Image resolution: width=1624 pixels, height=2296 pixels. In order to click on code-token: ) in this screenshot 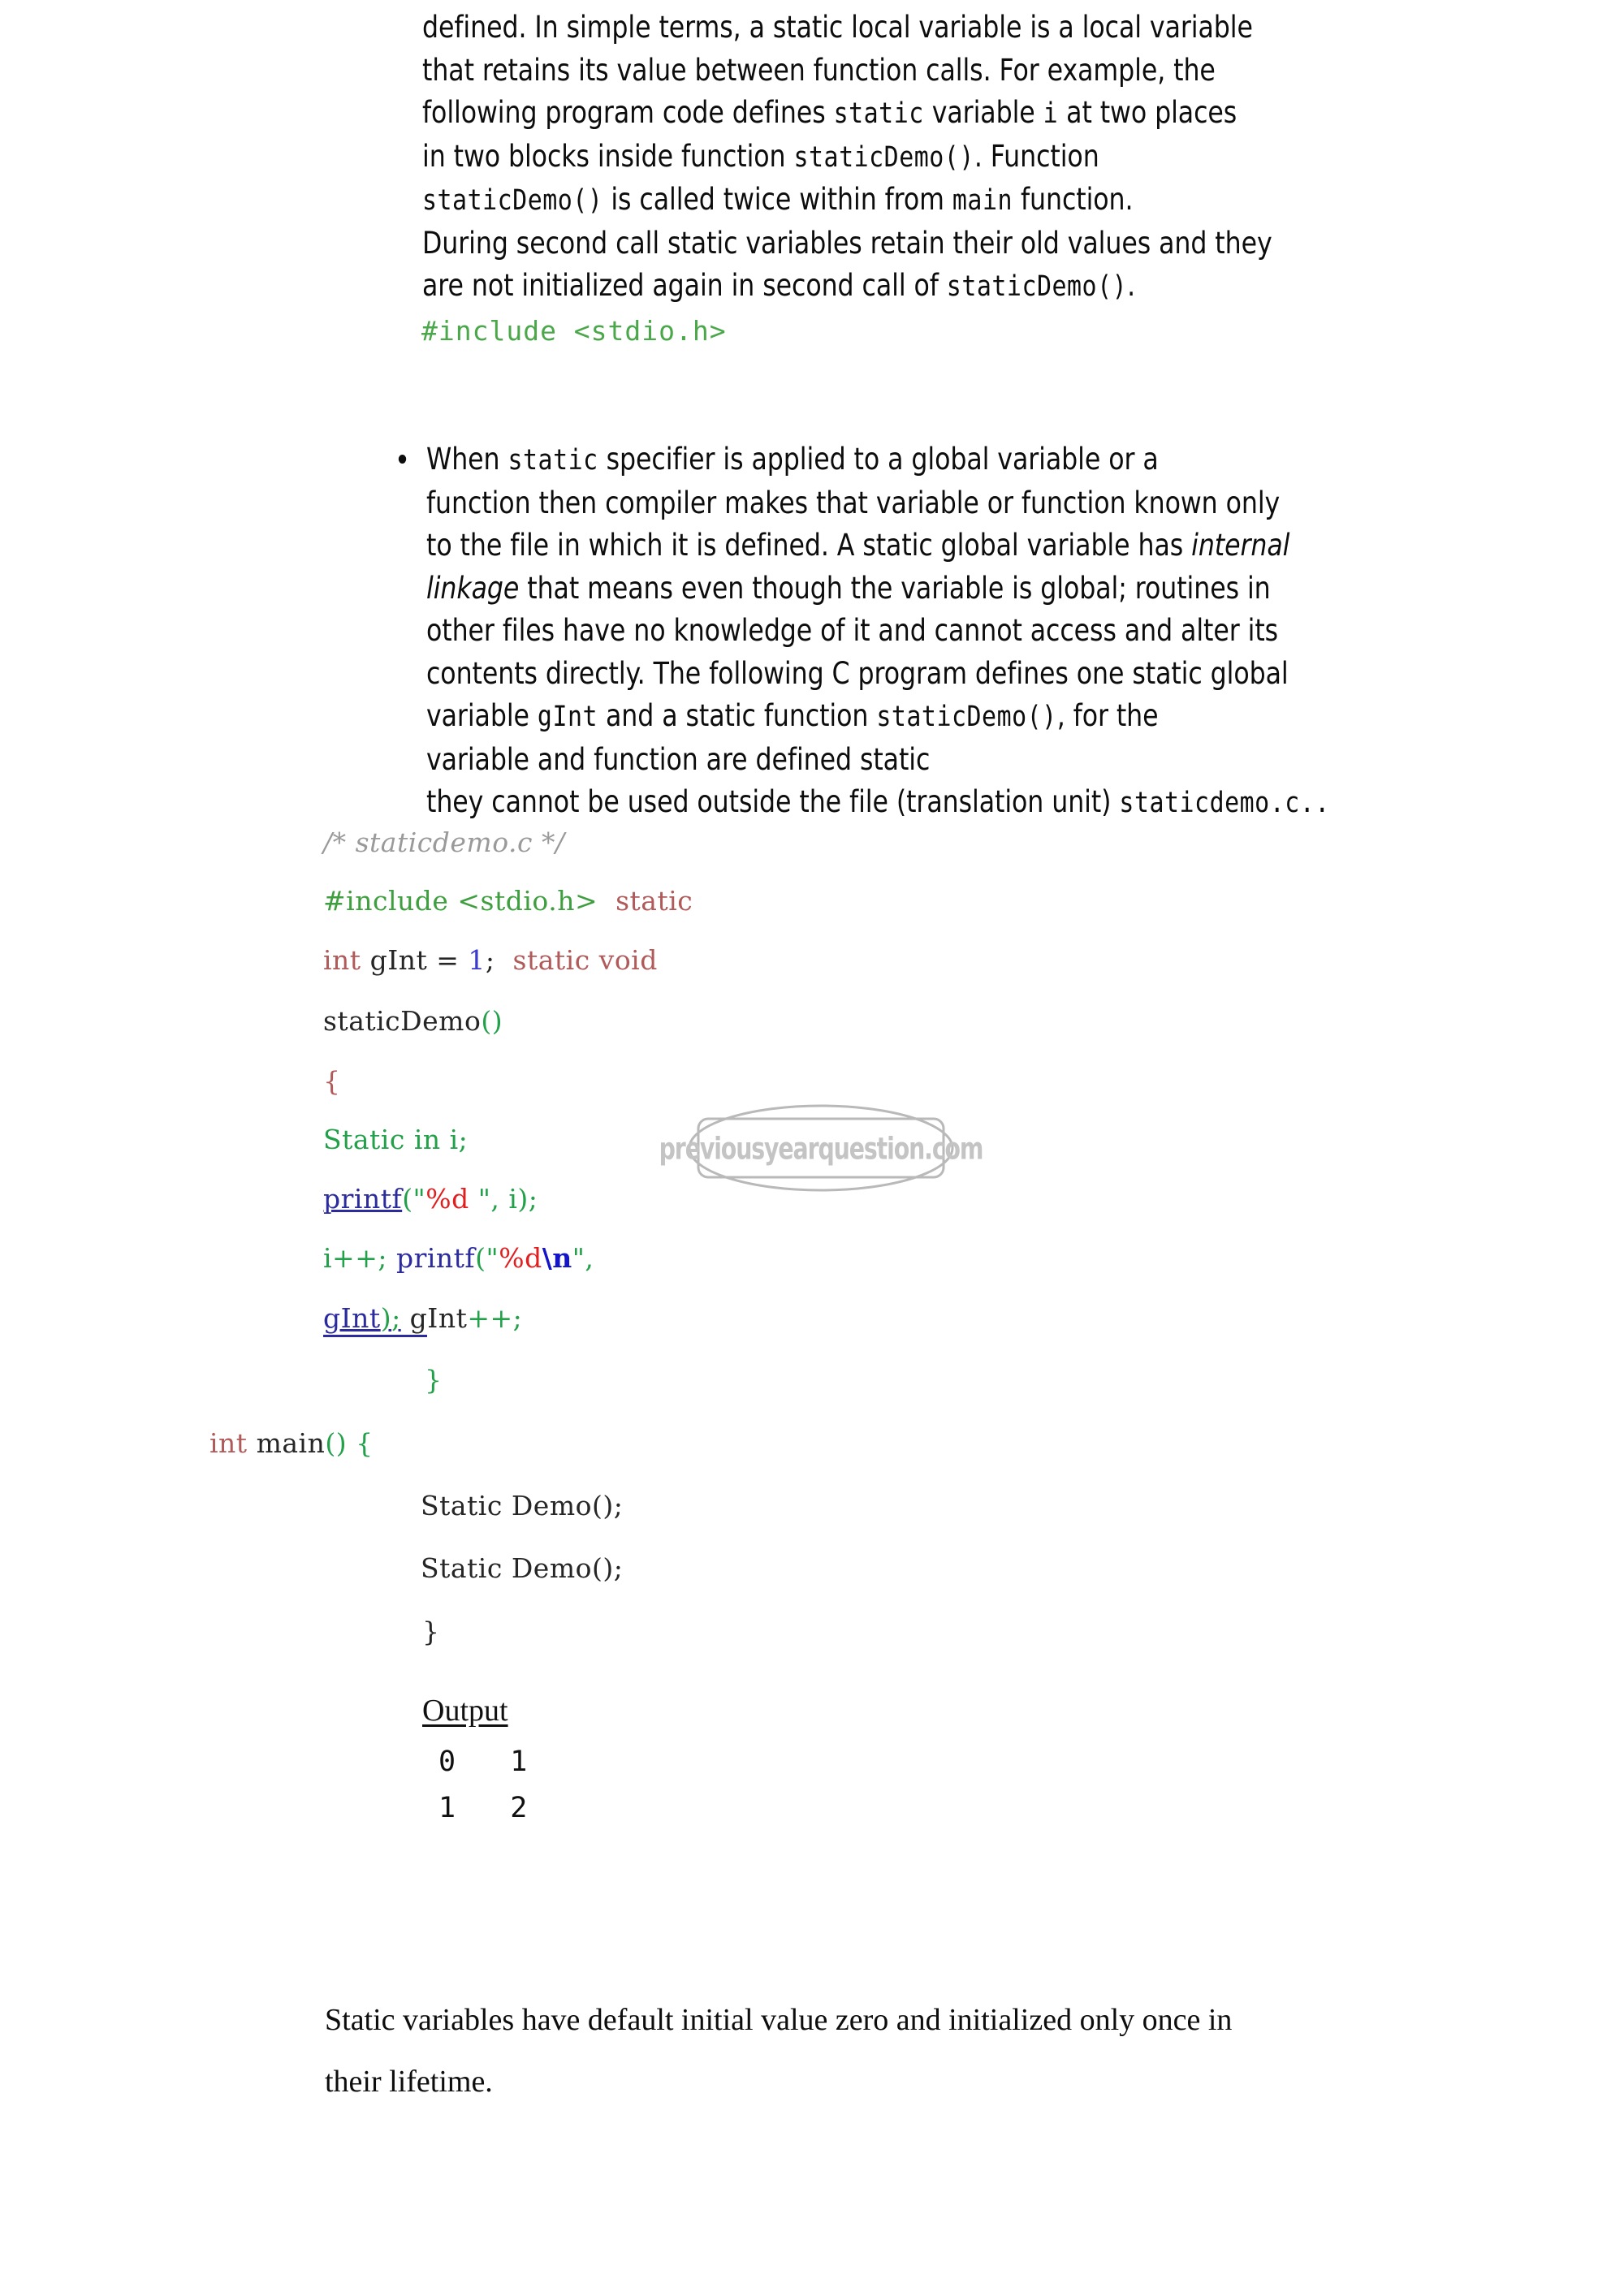, I will do `click(386, 1318)`.